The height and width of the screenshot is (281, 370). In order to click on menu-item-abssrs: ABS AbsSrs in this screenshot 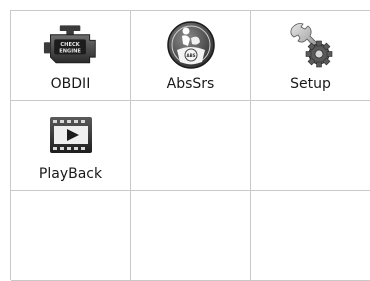, I will do `click(191, 56)`.